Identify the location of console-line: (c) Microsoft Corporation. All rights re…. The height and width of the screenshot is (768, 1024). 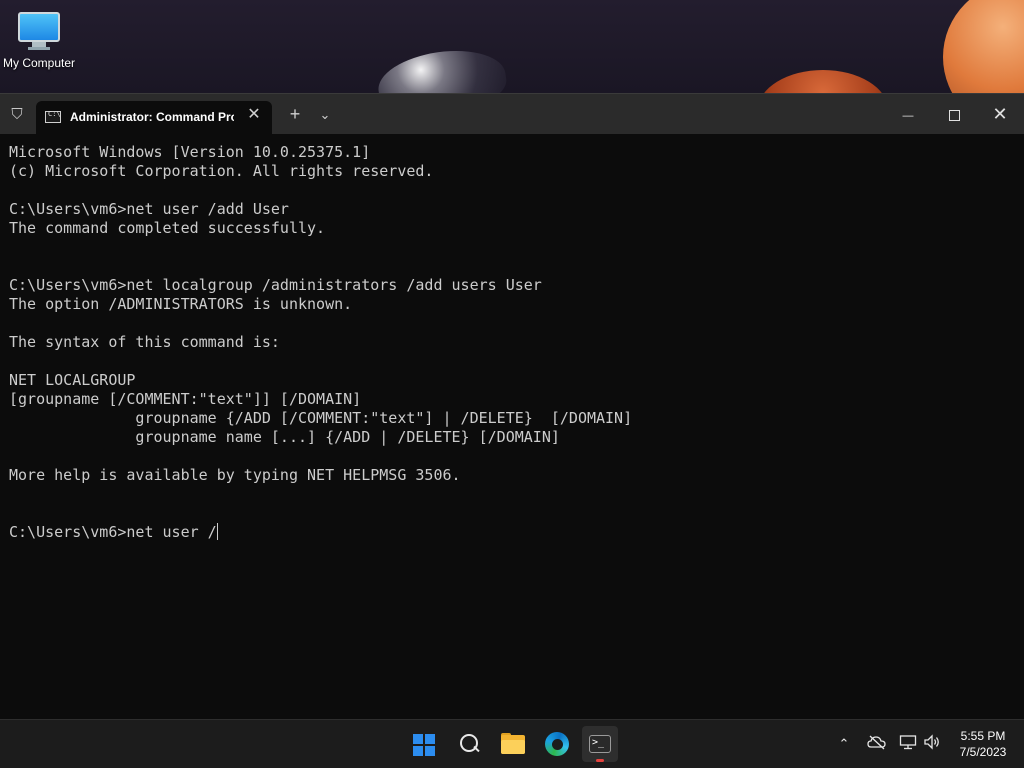
(221, 171).